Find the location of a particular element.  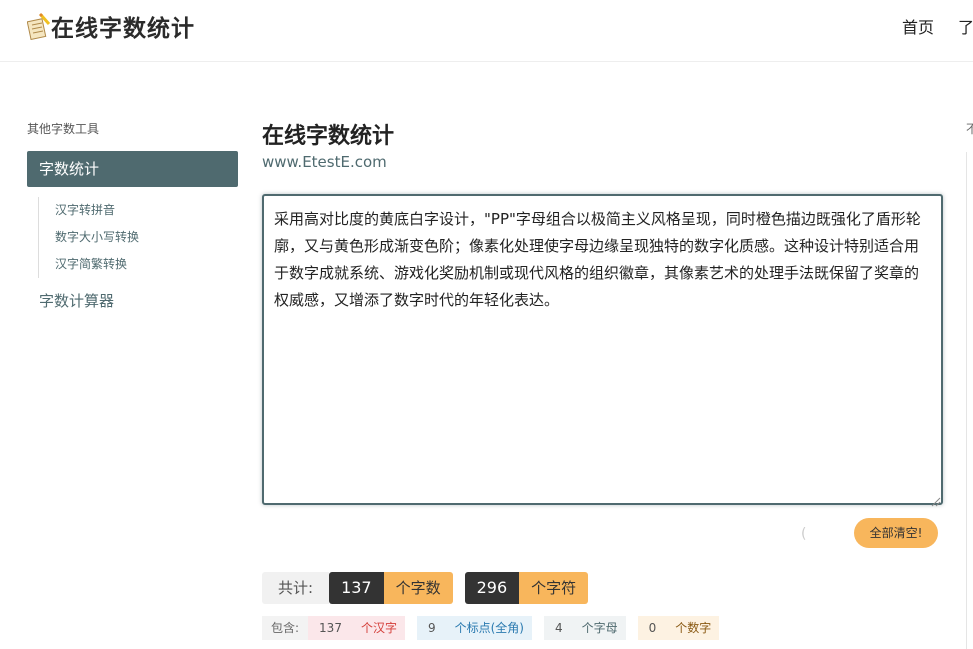

right-panel-heading: 不 is located at coordinates (969, 129).